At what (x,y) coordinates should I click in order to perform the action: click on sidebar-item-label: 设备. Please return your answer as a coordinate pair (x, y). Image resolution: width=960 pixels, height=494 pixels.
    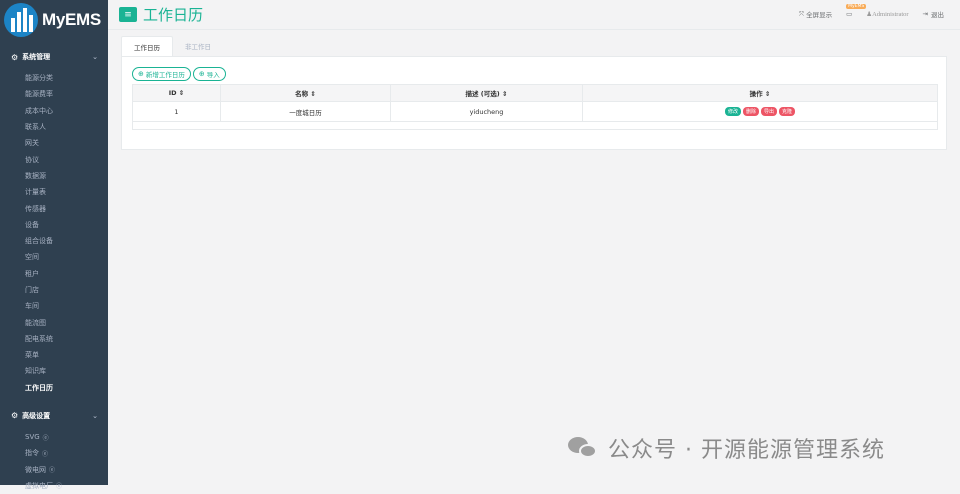
    Looking at the image, I should click on (32, 224).